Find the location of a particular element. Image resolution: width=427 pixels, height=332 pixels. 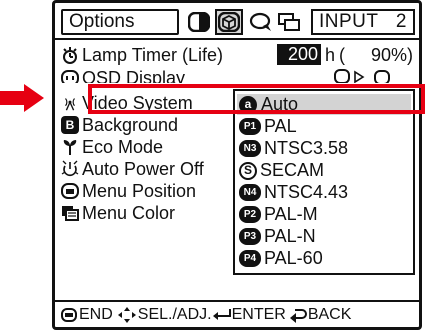

menu-item-background: B Background is located at coordinates (119, 125).